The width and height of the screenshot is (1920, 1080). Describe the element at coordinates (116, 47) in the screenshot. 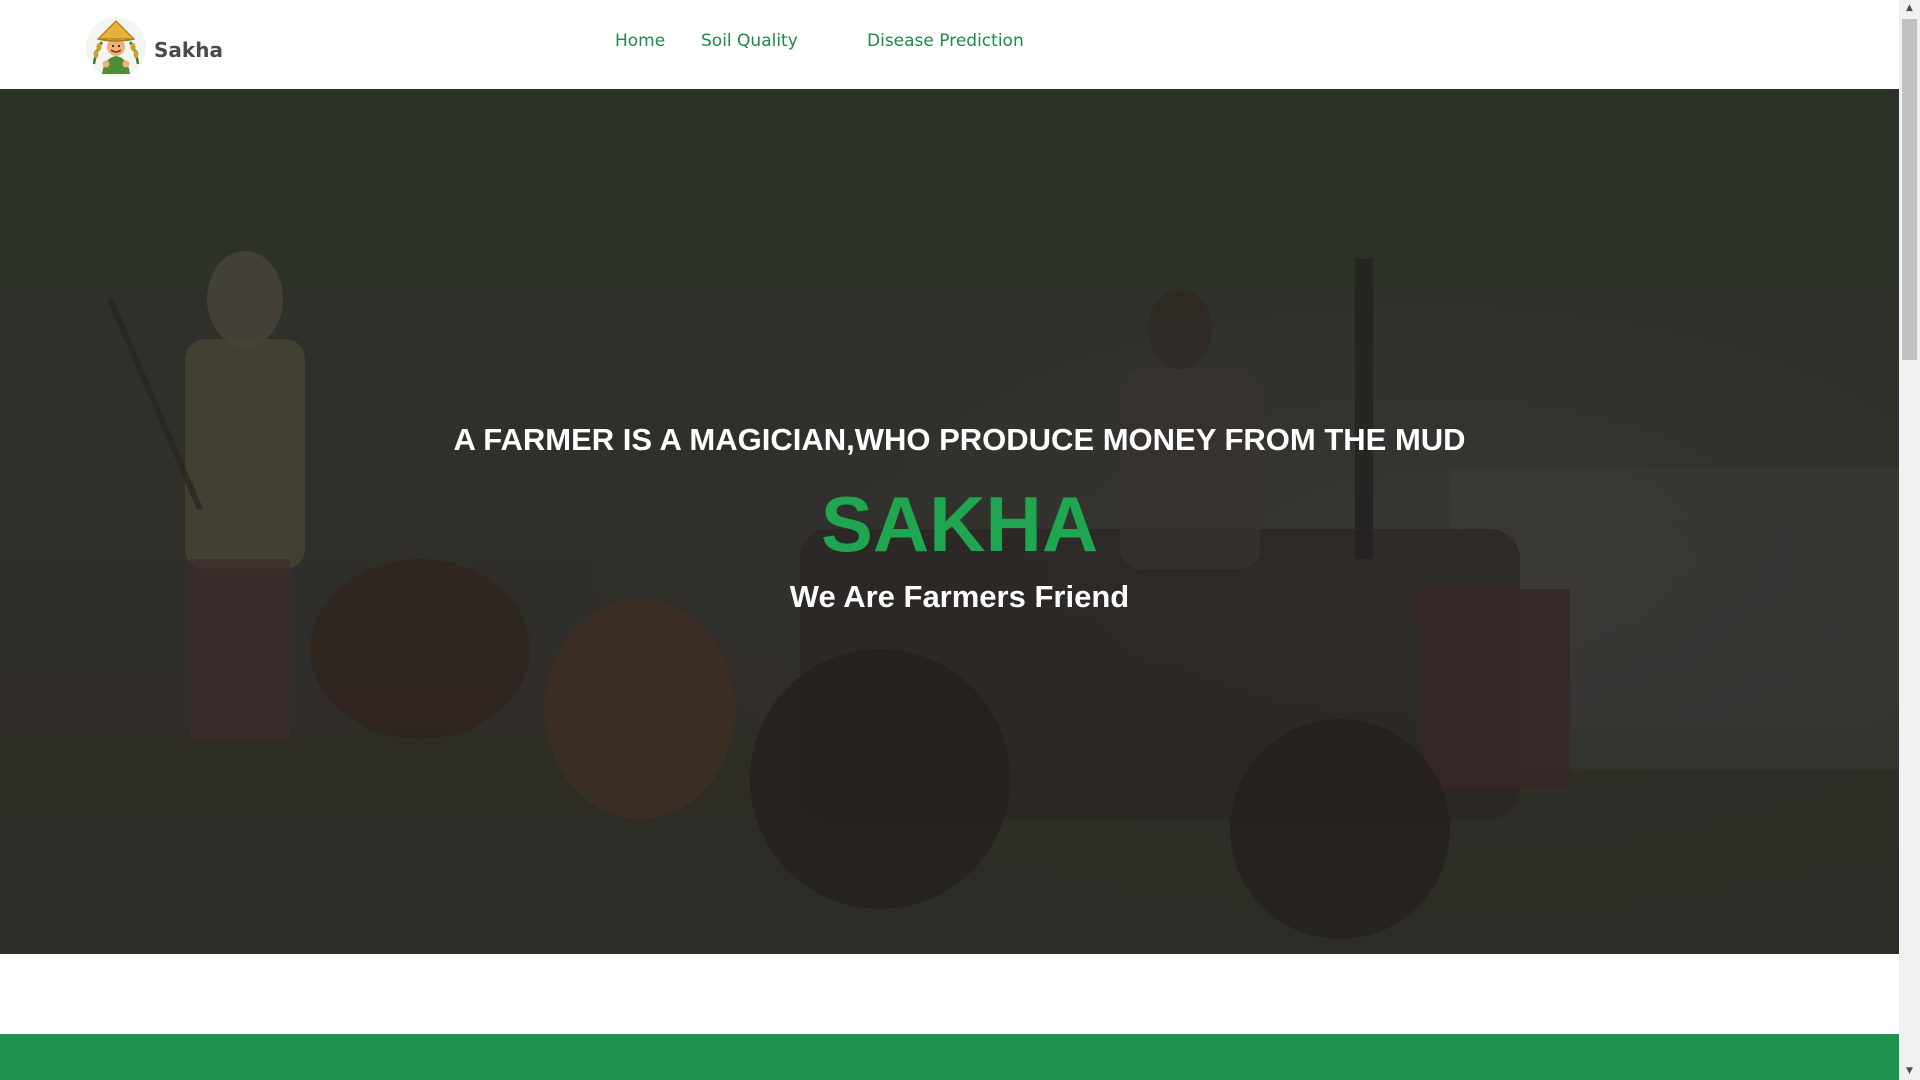

I see `farmer-logo-icon` at that location.